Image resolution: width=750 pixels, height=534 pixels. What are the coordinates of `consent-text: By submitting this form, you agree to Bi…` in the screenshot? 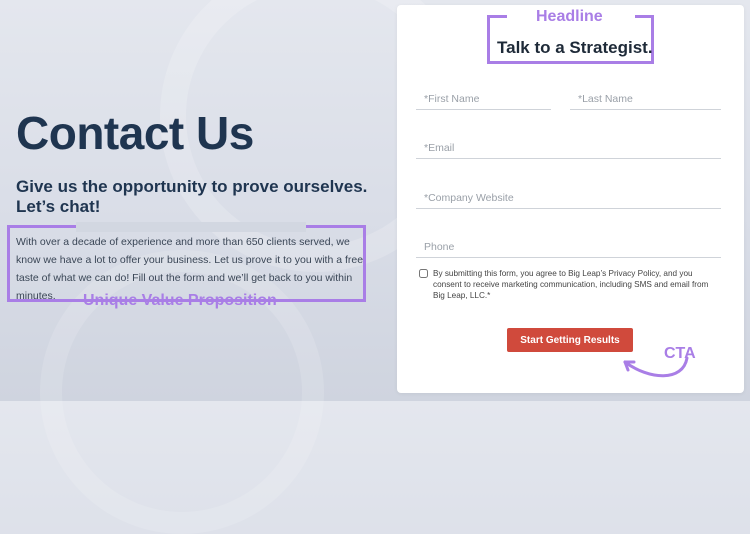 It's located at (571, 284).